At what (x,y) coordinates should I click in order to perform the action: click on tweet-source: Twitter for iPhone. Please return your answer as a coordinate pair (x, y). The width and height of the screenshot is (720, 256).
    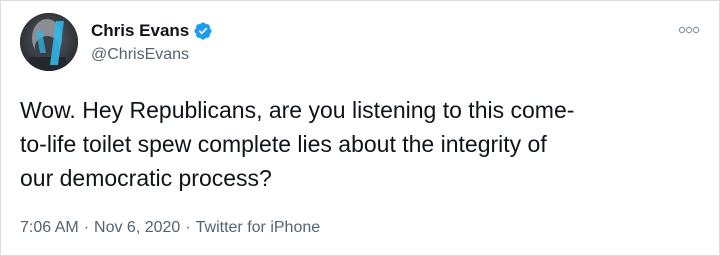
    Looking at the image, I should click on (258, 228).